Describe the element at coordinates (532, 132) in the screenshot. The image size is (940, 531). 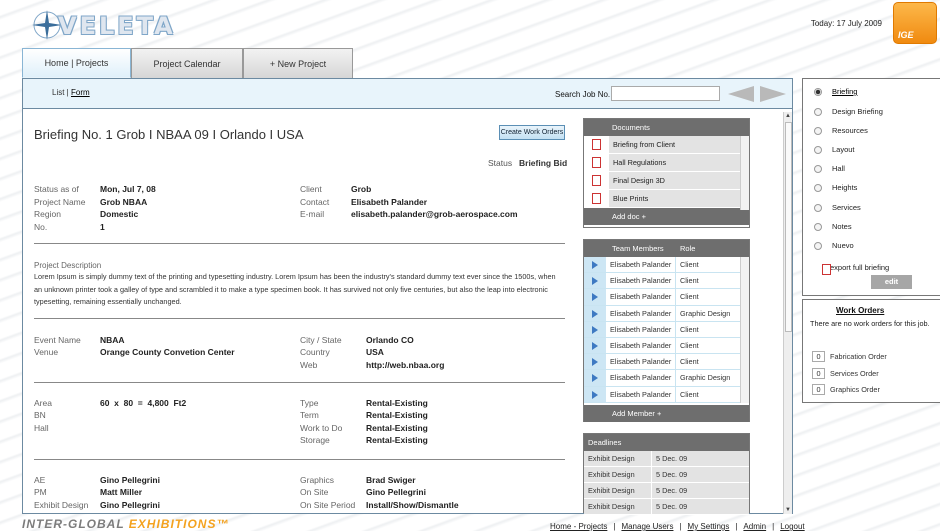
I see `create-work-orders-button: Create Work Orders` at that location.